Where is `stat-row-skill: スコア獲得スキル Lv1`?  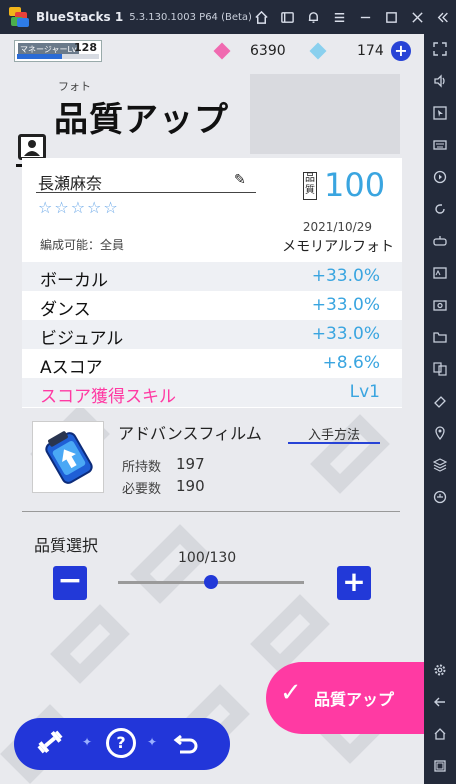 stat-row-skill: スコア獲得スキル Lv1 is located at coordinates (212, 392).